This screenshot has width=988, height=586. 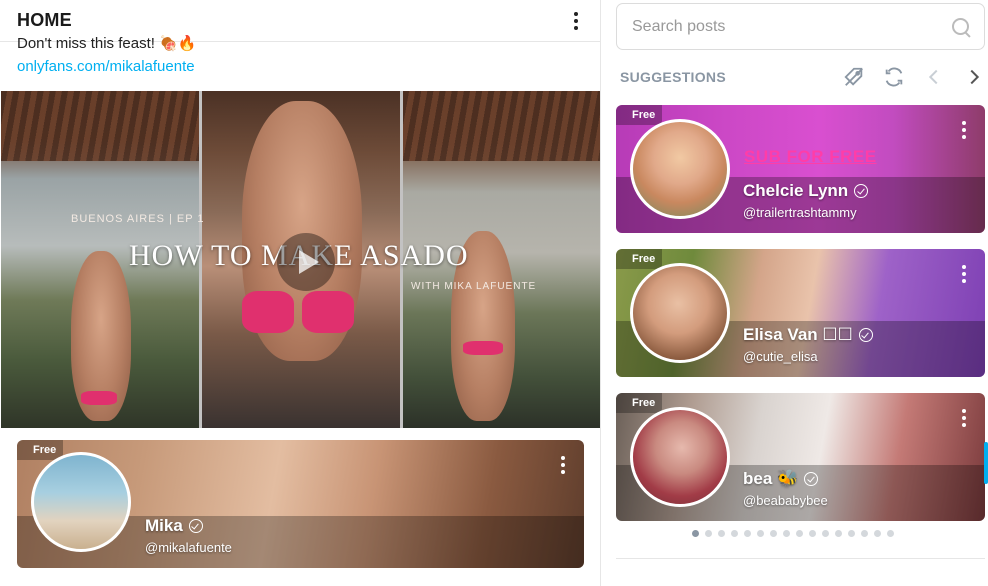 What do you see at coordinates (474, 286) in the screenshot?
I see `media-subtitle: WITH MIKA LAFUENTE` at bounding box center [474, 286].